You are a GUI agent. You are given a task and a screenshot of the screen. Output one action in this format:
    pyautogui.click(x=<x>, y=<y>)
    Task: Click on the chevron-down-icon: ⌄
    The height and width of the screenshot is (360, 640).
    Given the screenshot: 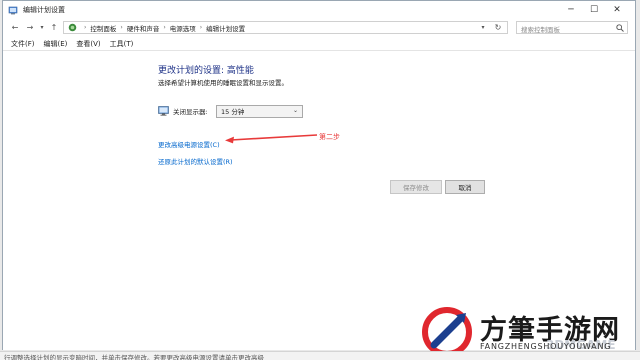 What is the action you would take?
    pyautogui.click(x=295, y=110)
    